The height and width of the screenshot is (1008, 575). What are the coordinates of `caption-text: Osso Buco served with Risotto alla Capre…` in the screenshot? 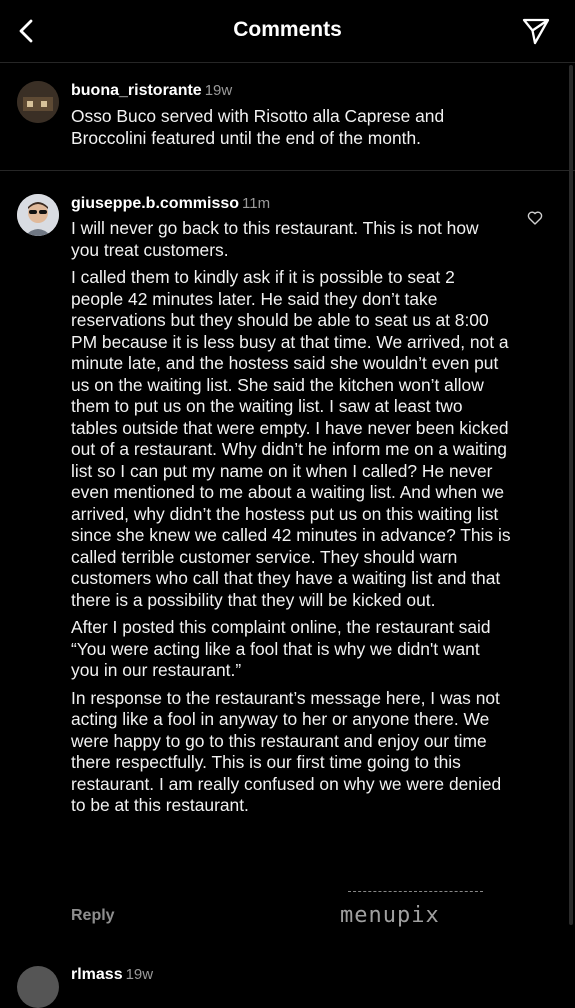 It's located at (258, 127).